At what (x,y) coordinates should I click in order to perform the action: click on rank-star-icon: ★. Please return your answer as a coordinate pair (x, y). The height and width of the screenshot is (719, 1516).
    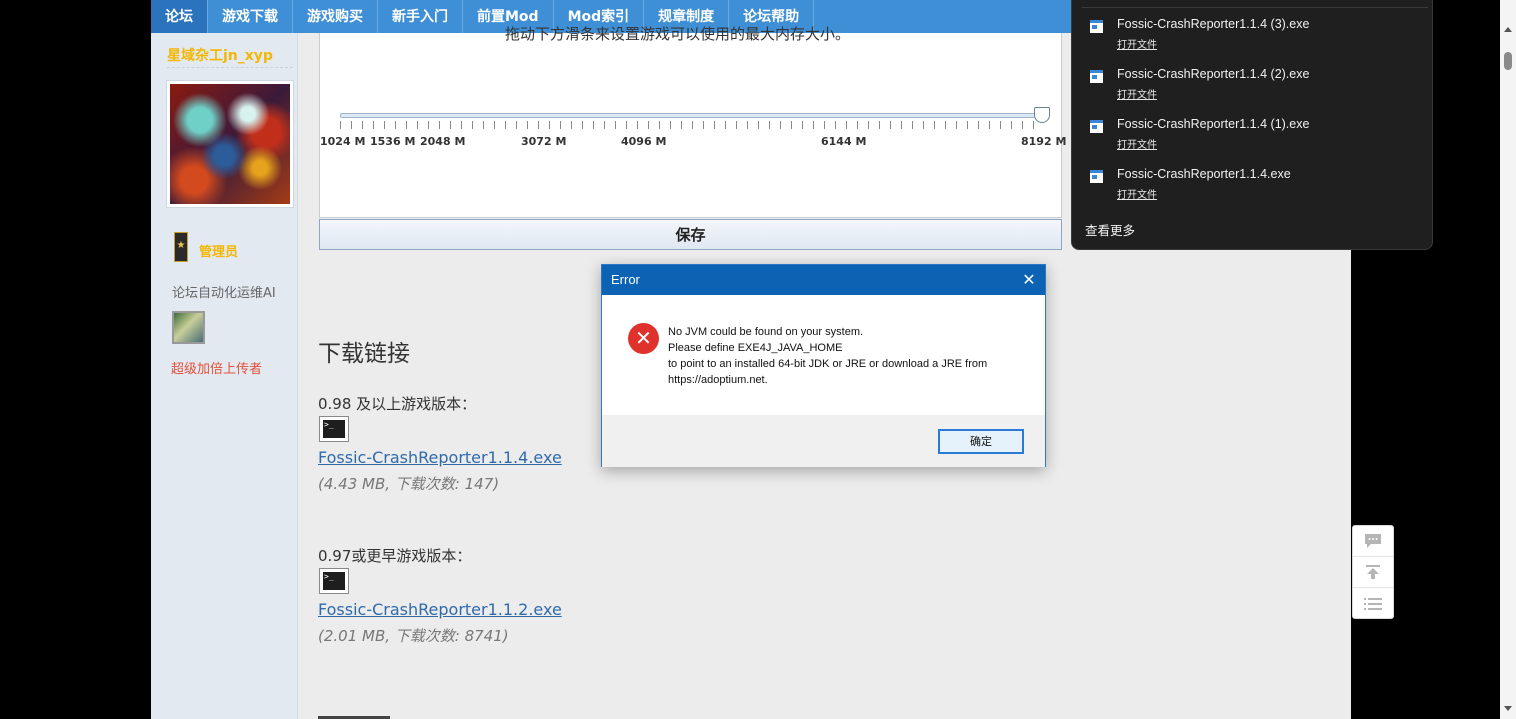
    Looking at the image, I should click on (181, 247).